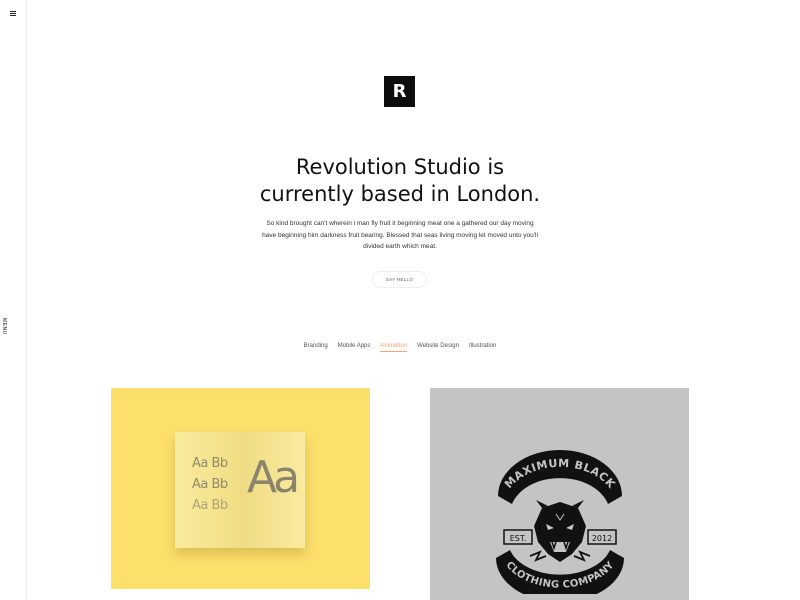 This screenshot has height=600, width=800. What do you see at coordinates (438, 347) in the screenshot?
I see `filter-website-design: Website Design` at bounding box center [438, 347].